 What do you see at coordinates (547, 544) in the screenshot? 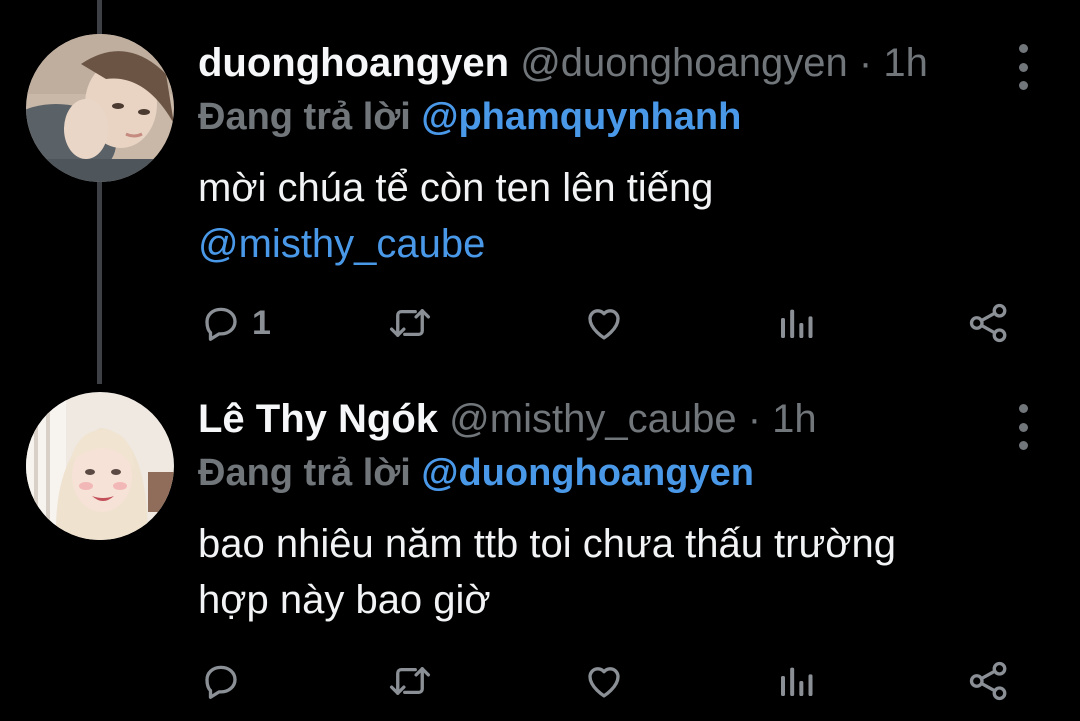
I see `tweet-text-line: bao nhiêu năm ttb toi chưa thấu trường` at bounding box center [547, 544].